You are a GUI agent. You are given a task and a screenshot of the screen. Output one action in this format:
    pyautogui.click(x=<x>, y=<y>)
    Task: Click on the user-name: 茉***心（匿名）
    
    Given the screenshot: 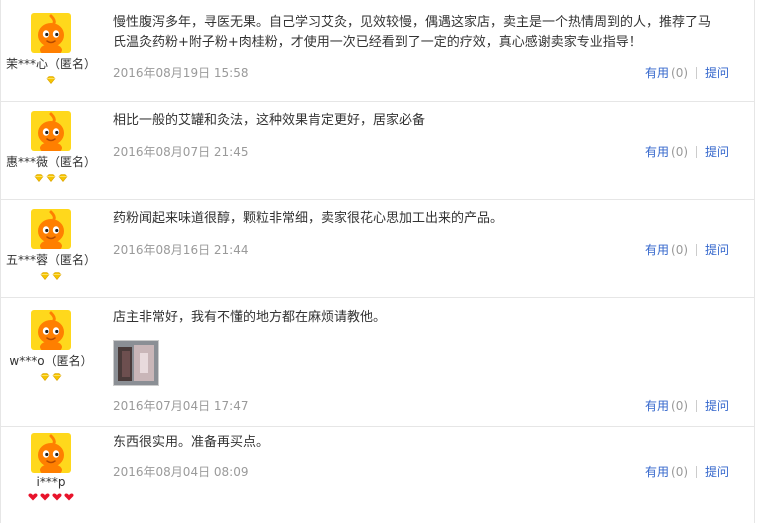 What is the action you would take?
    pyautogui.click(x=50, y=64)
    